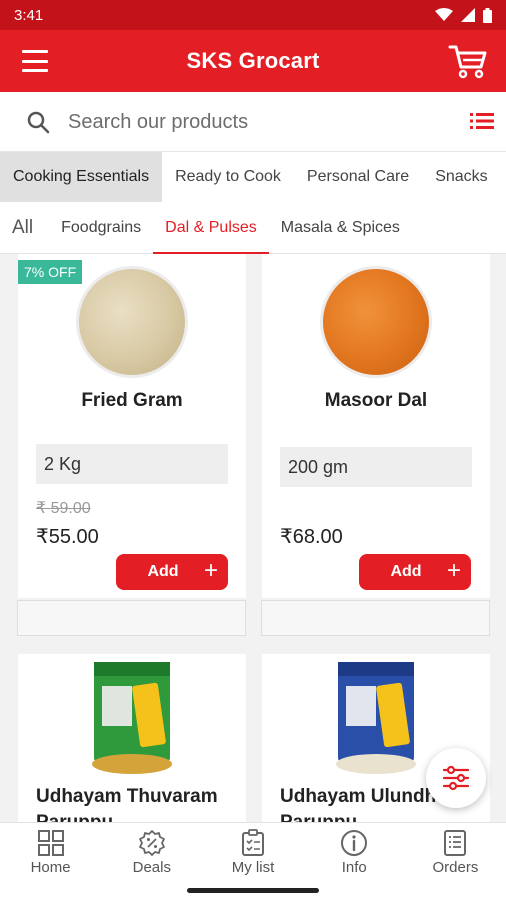  Describe the element at coordinates (461, 177) in the screenshot. I see `tab-snacks: Snacks` at that location.